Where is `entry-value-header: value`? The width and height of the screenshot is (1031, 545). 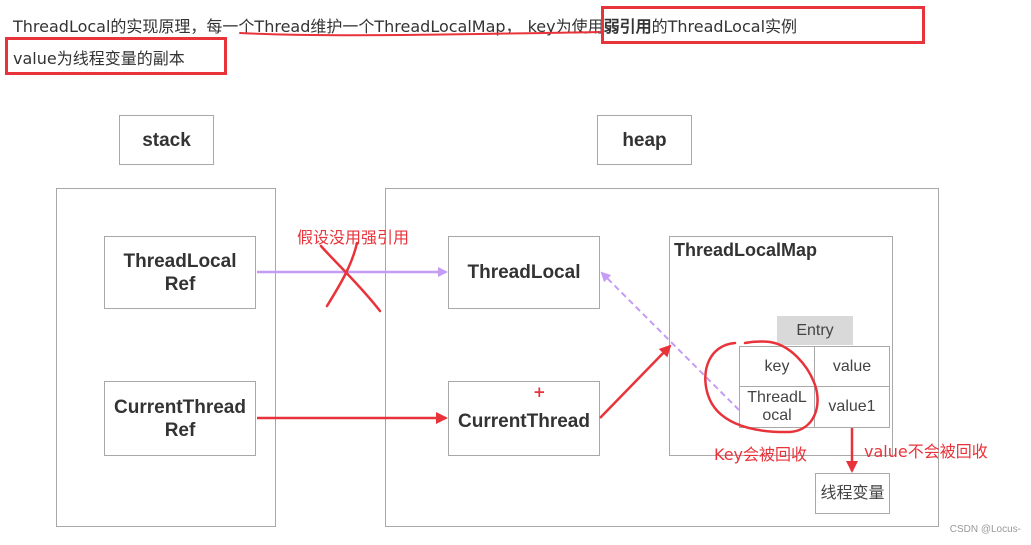 entry-value-header: value is located at coordinates (852, 366).